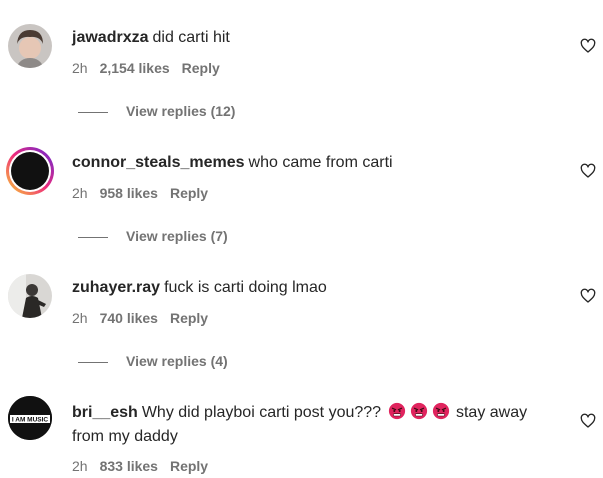  Describe the element at coordinates (261, 412) in the screenshot. I see `comment-text: Why did playboi carti post you???` at that location.